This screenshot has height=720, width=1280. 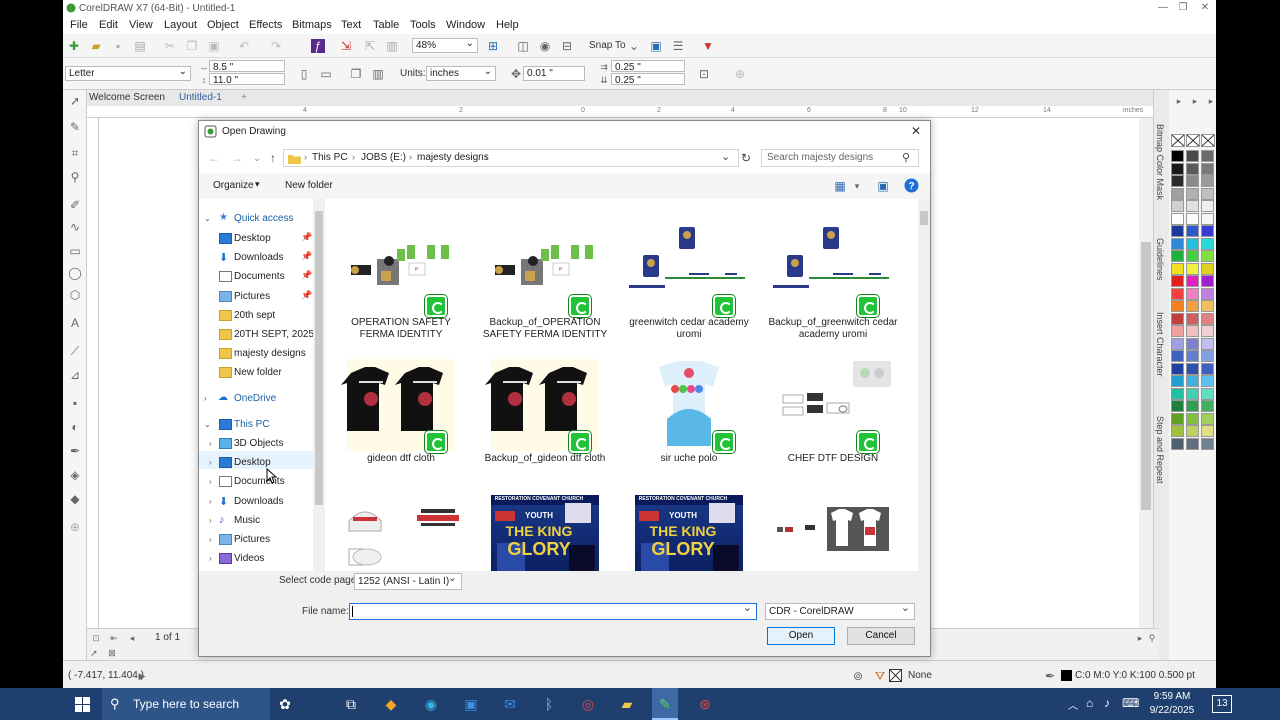 I want to click on open-icon: ▰, so click(x=96, y=46).